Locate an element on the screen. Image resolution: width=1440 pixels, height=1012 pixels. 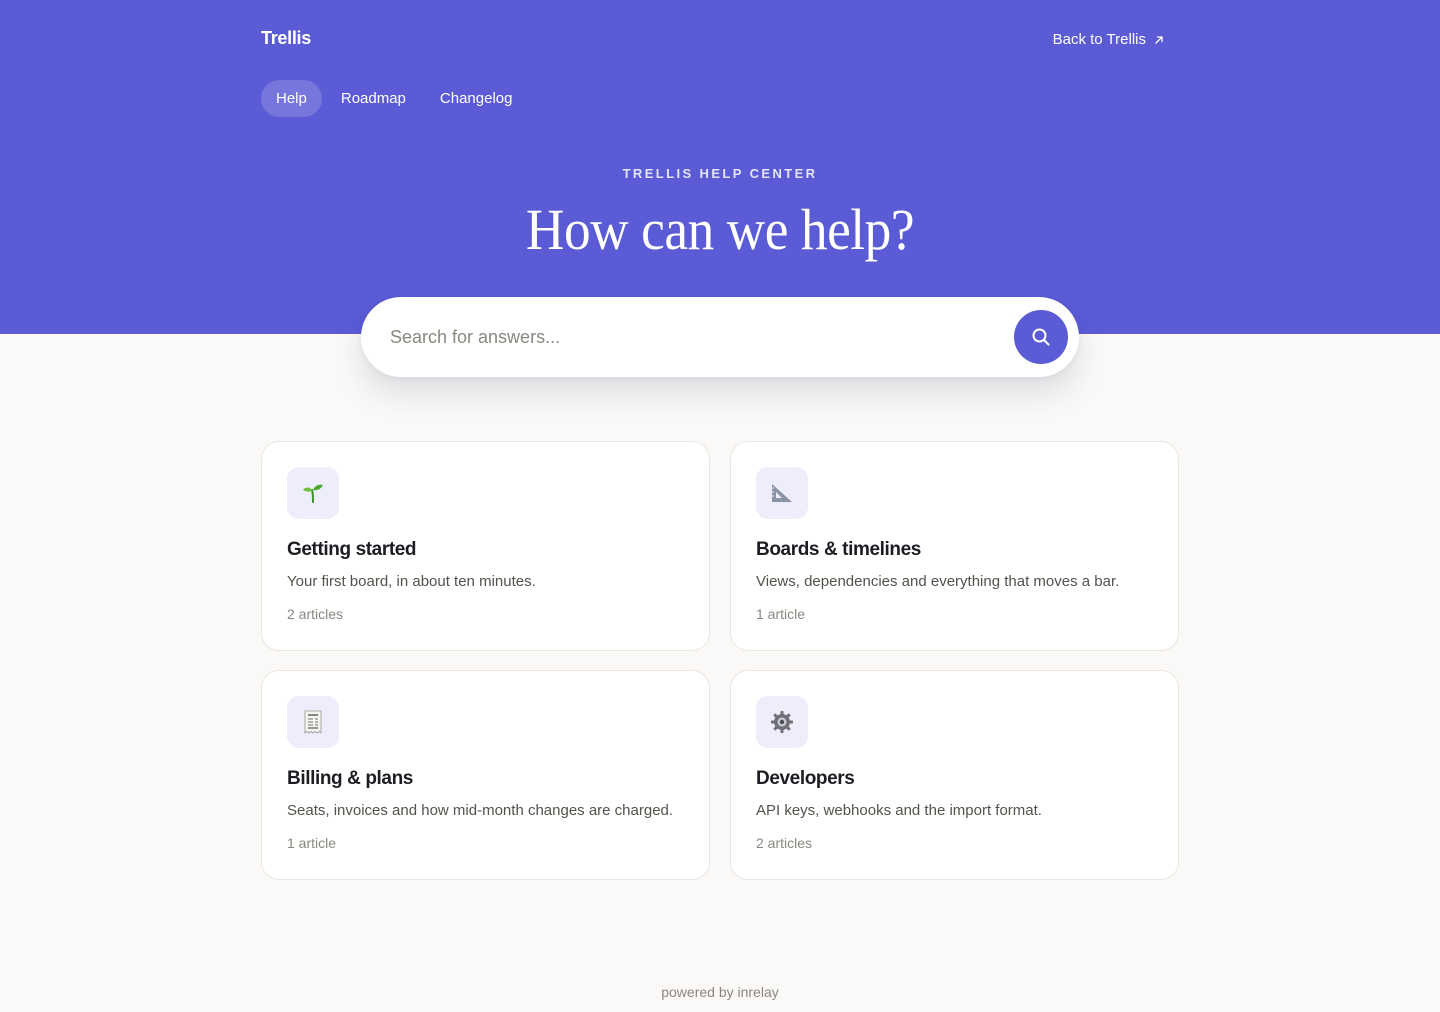
nav-changelog-label: Changelog is located at coordinates (476, 98).